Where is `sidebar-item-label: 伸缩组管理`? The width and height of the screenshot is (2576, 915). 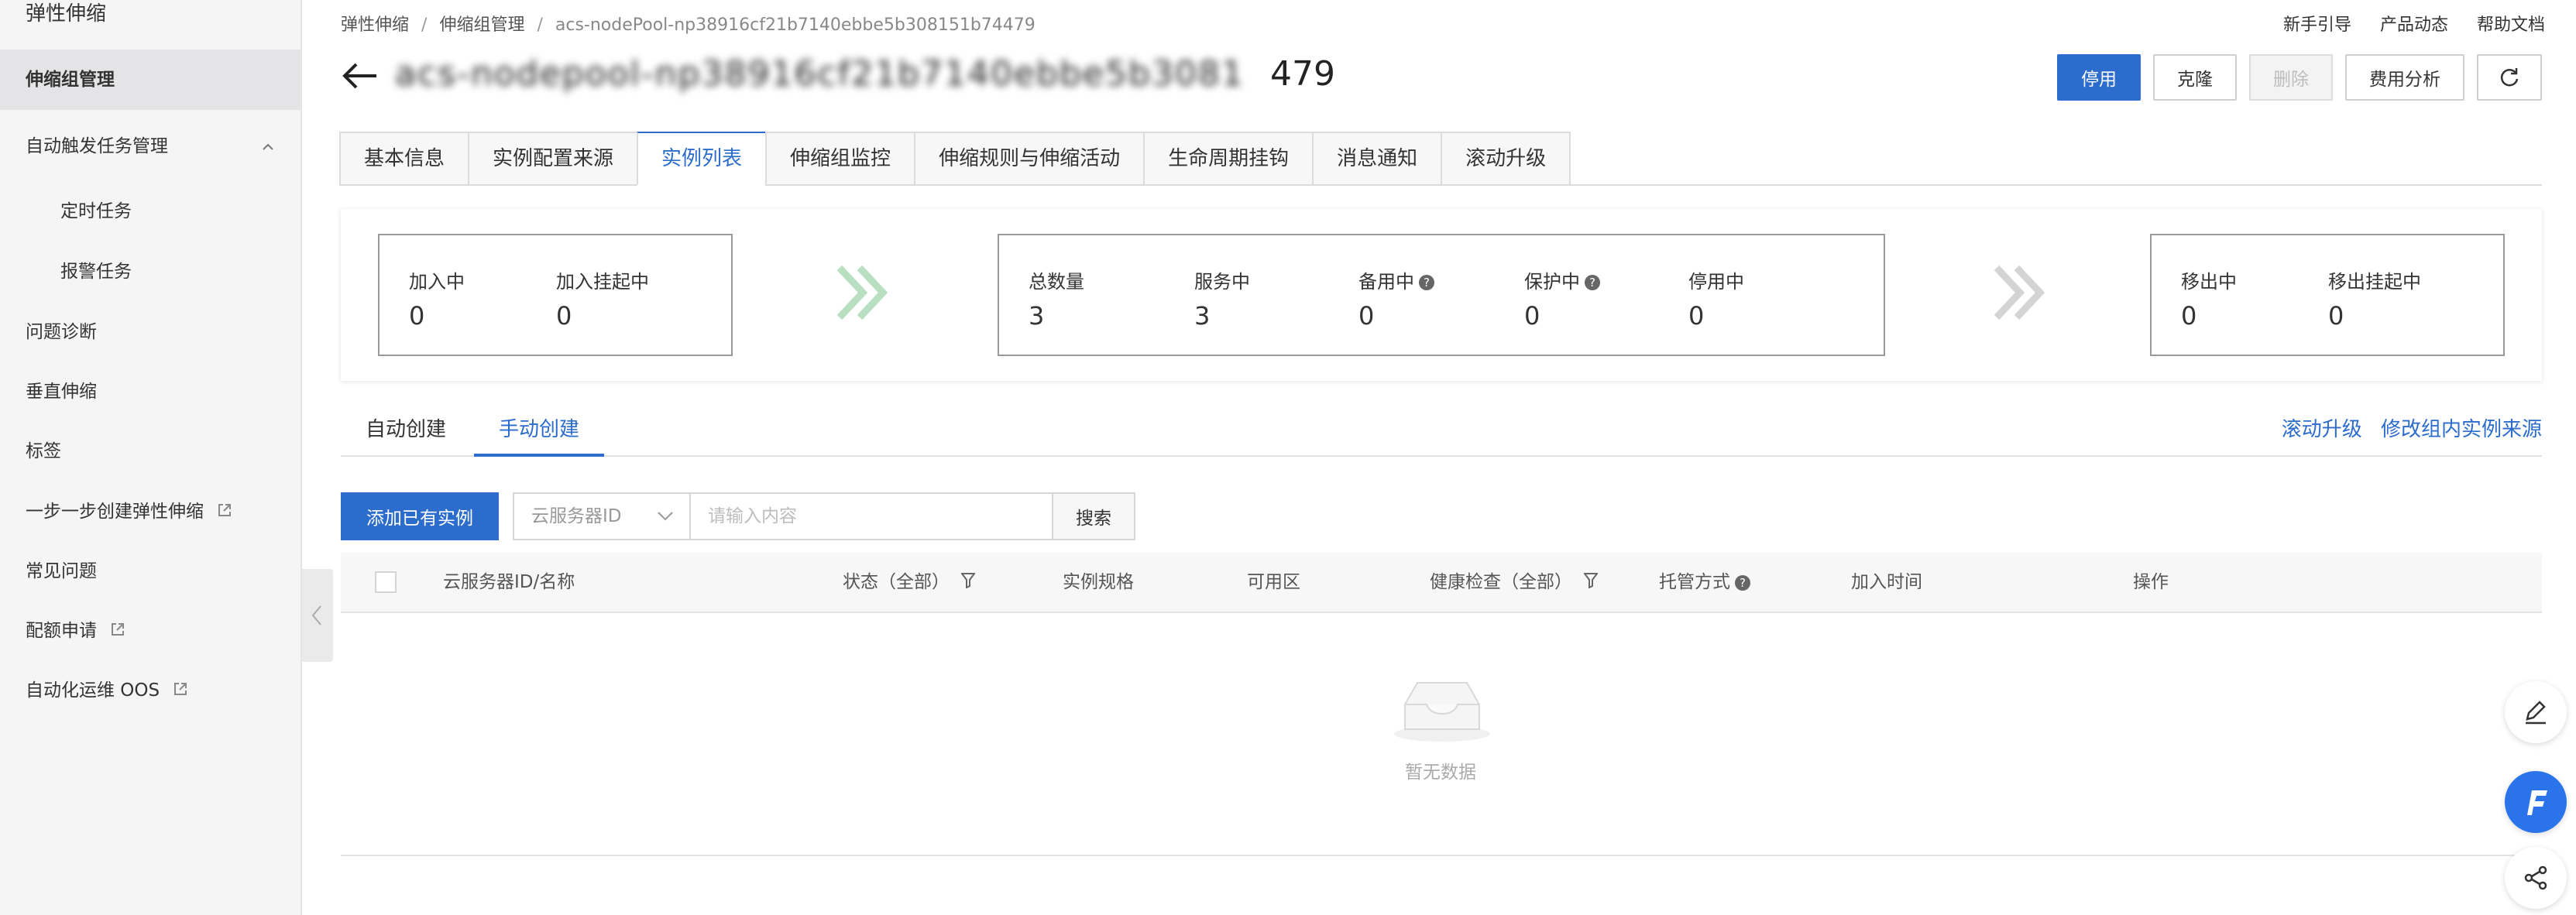 sidebar-item-label: 伸缩组管理 is located at coordinates (70, 80).